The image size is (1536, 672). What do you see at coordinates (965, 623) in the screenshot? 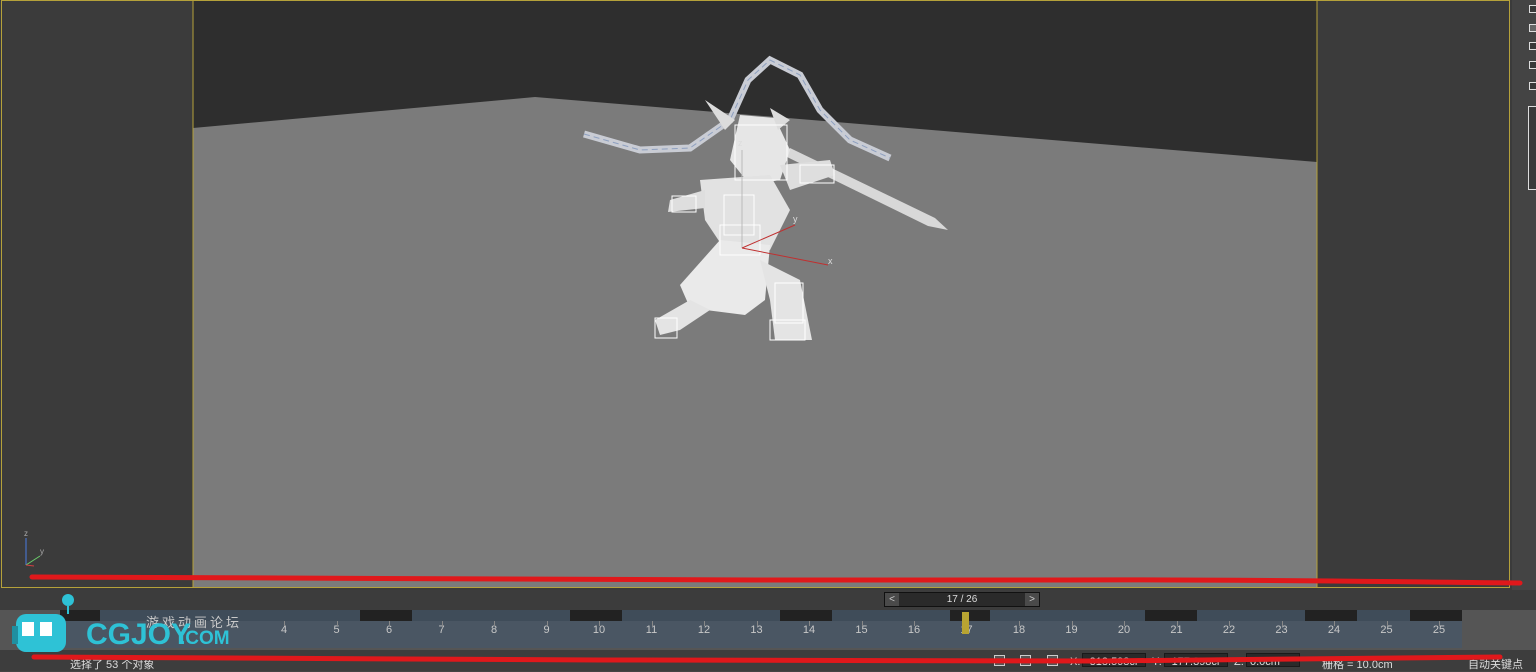
I see `playhead` at bounding box center [965, 623].